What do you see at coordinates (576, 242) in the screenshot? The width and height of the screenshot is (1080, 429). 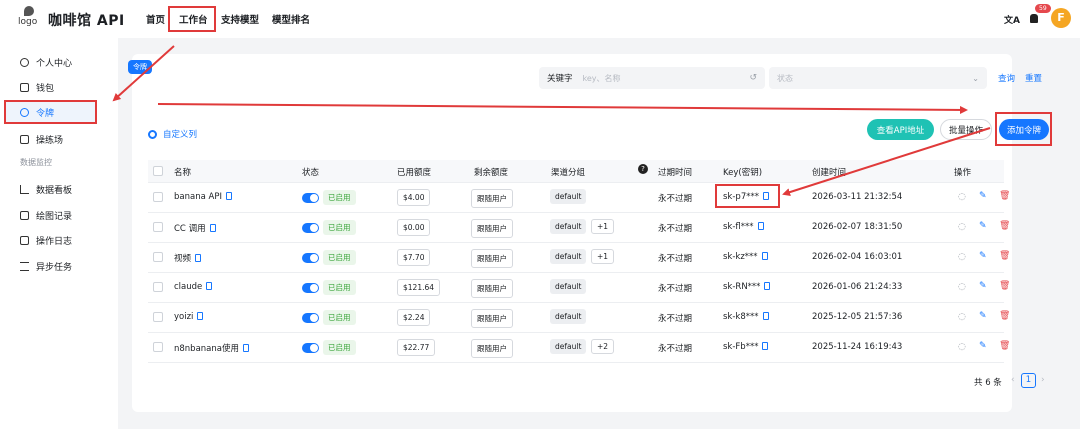 I see `row-divider` at bounding box center [576, 242].